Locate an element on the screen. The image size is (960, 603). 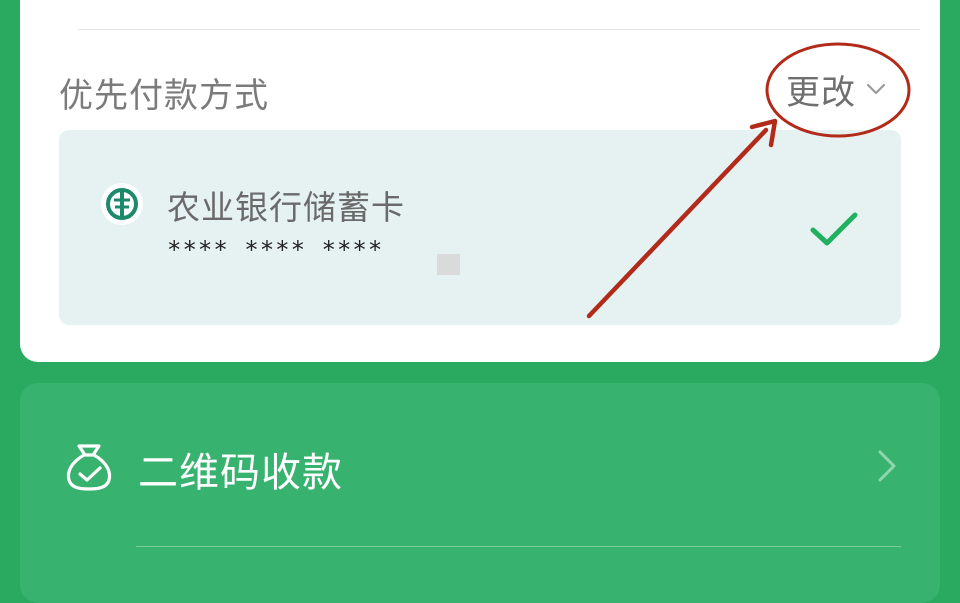
money-bag-icon is located at coordinates (89, 467).